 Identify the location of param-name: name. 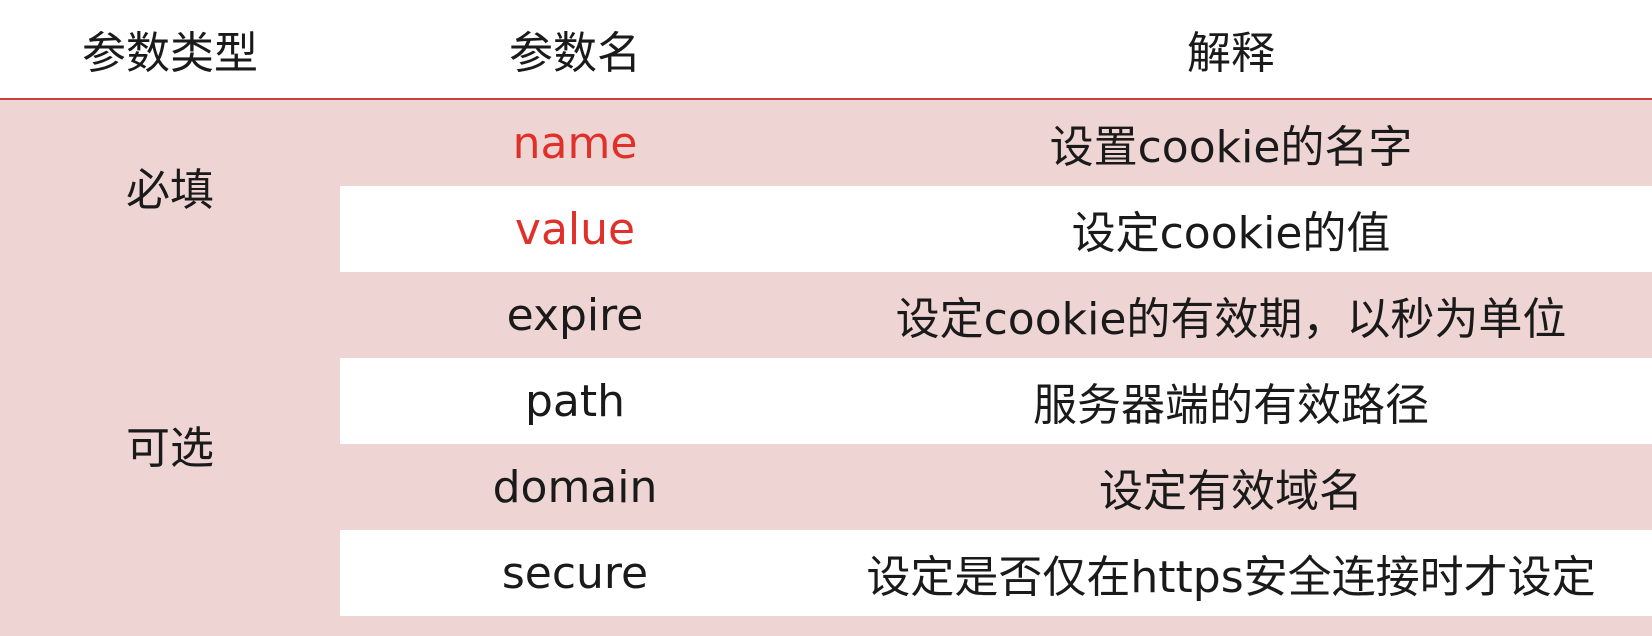
(575, 143).